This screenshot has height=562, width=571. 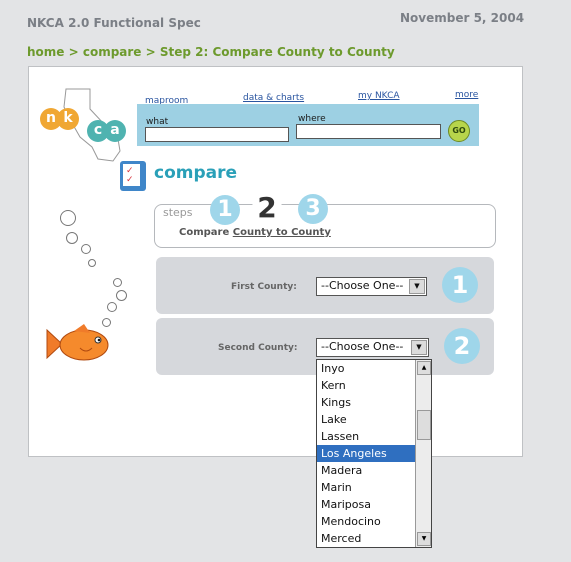 I want to click on first-county-select: --Choose One-- ▼, so click(x=371, y=286).